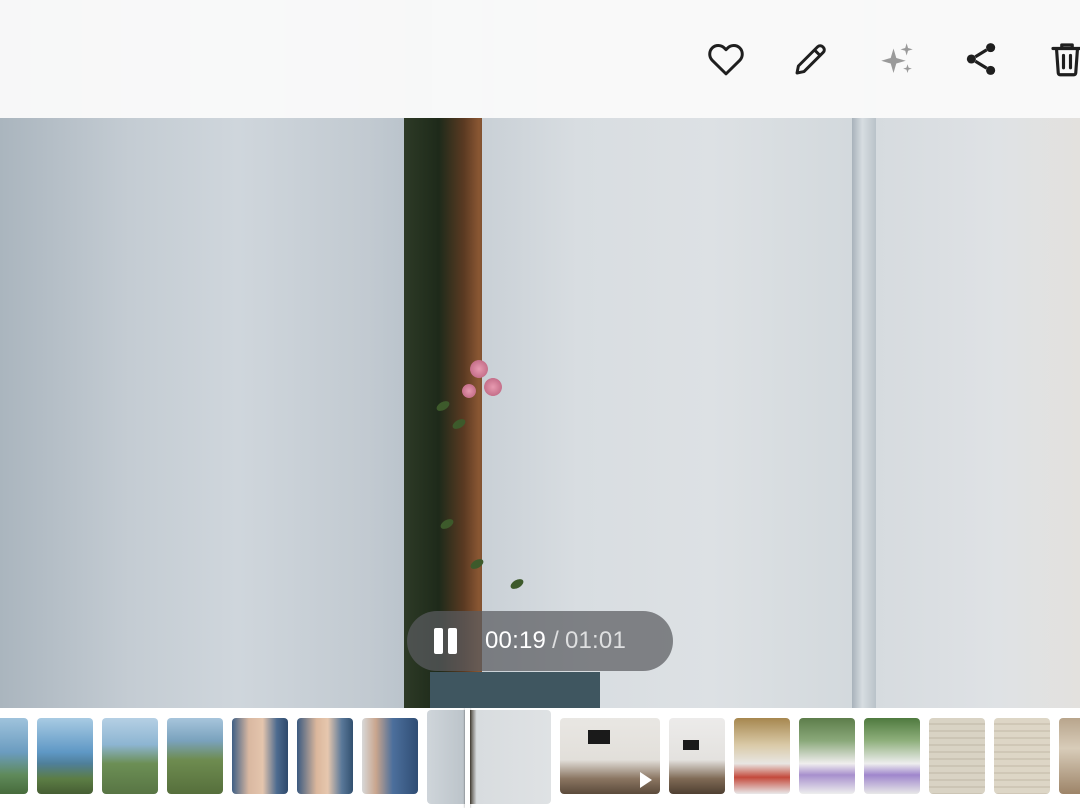 This screenshot has width=1080, height=808. I want to click on filmstrip, so click(540, 758).